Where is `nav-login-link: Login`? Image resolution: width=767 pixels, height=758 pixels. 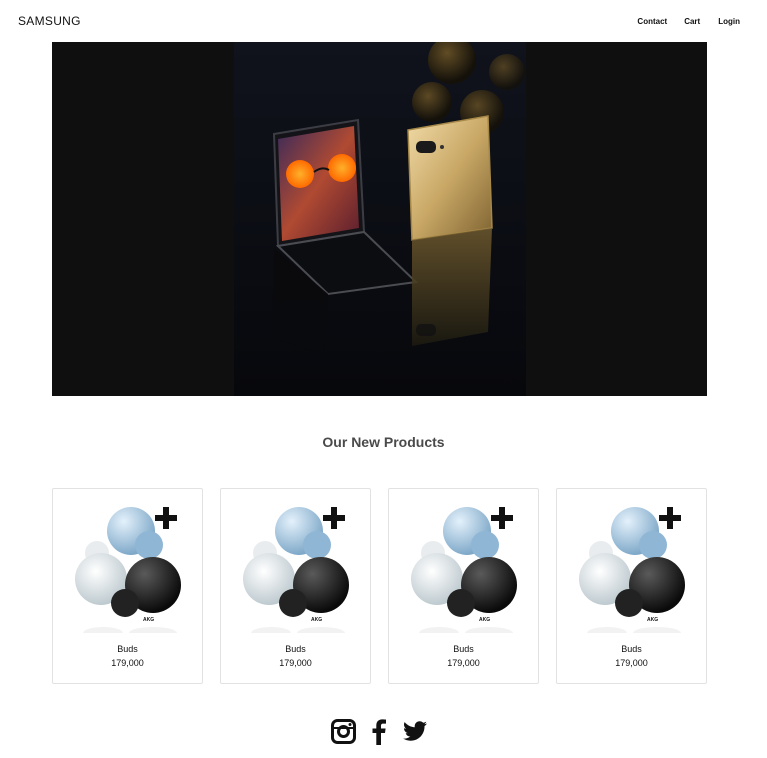 nav-login-link: Login is located at coordinates (729, 21).